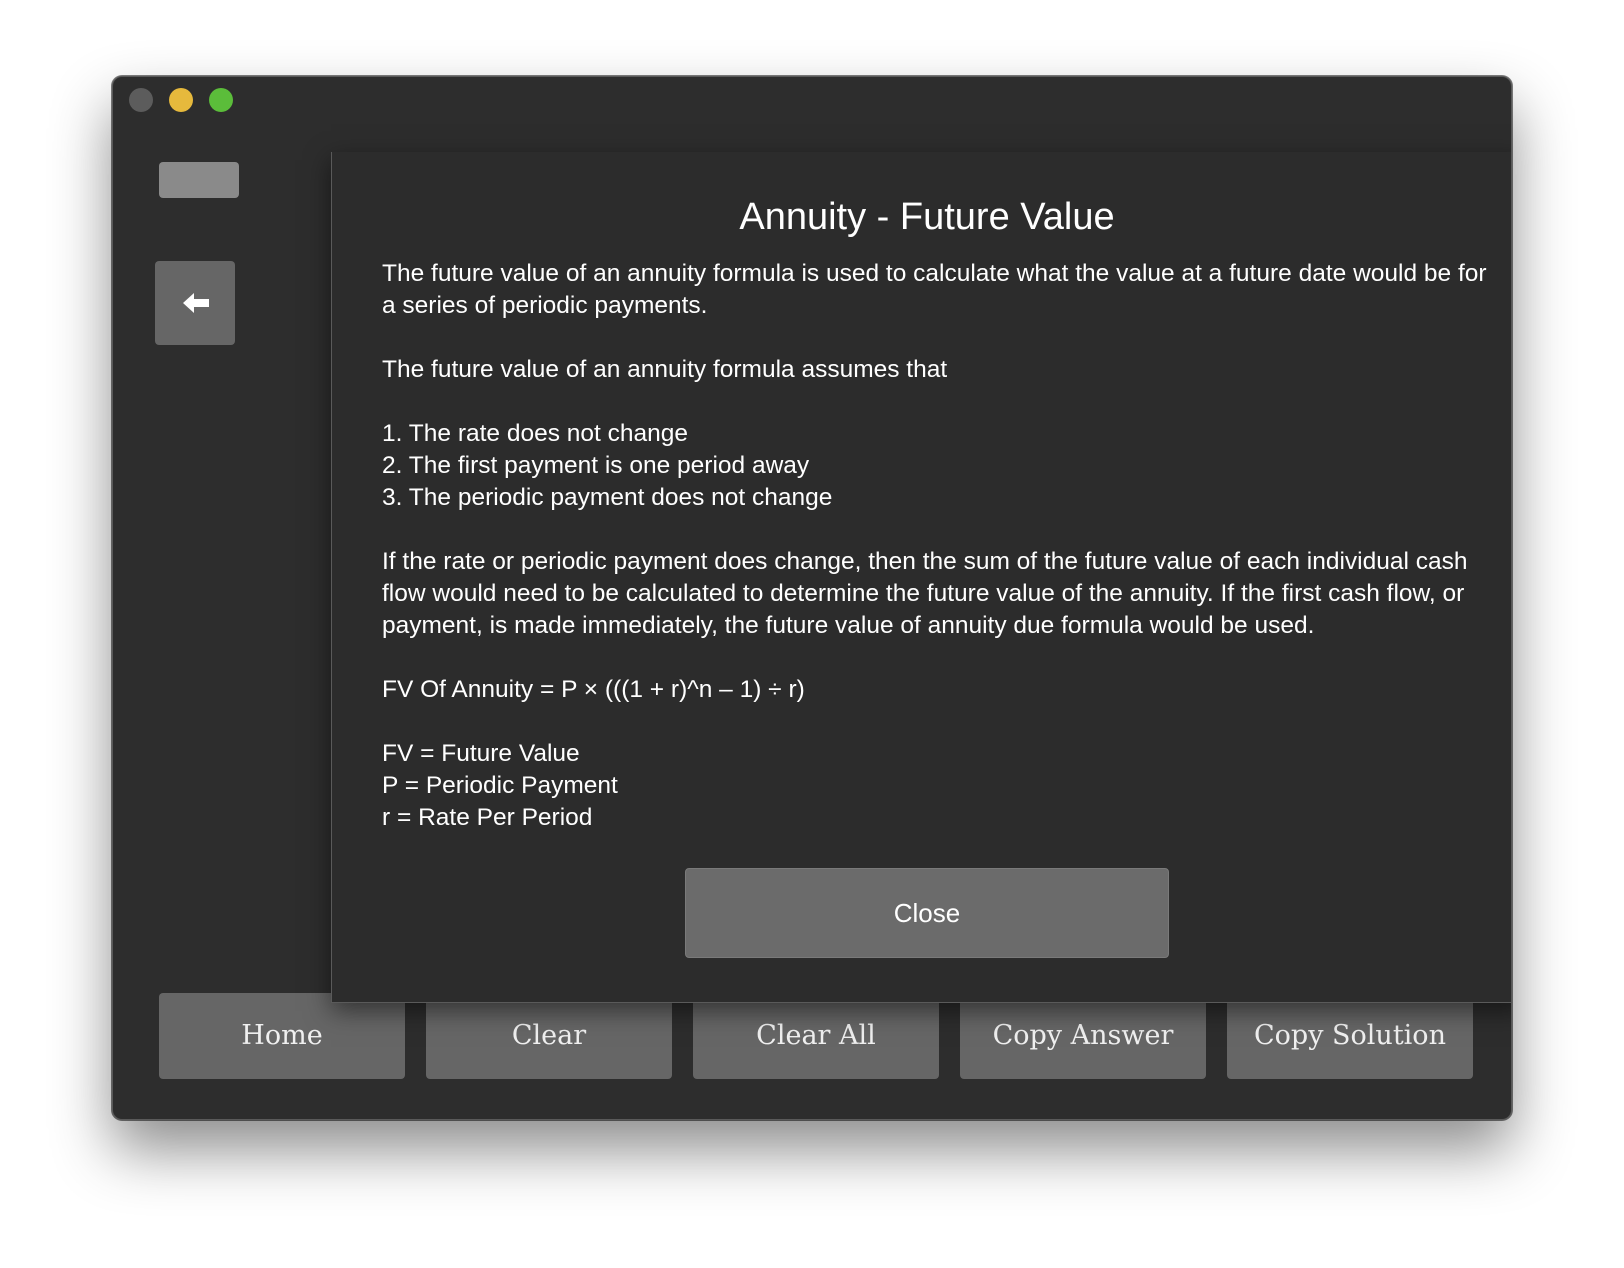 The image size is (1624, 1268). Describe the element at coordinates (181, 100) in the screenshot. I see `window-minimize-button` at that location.